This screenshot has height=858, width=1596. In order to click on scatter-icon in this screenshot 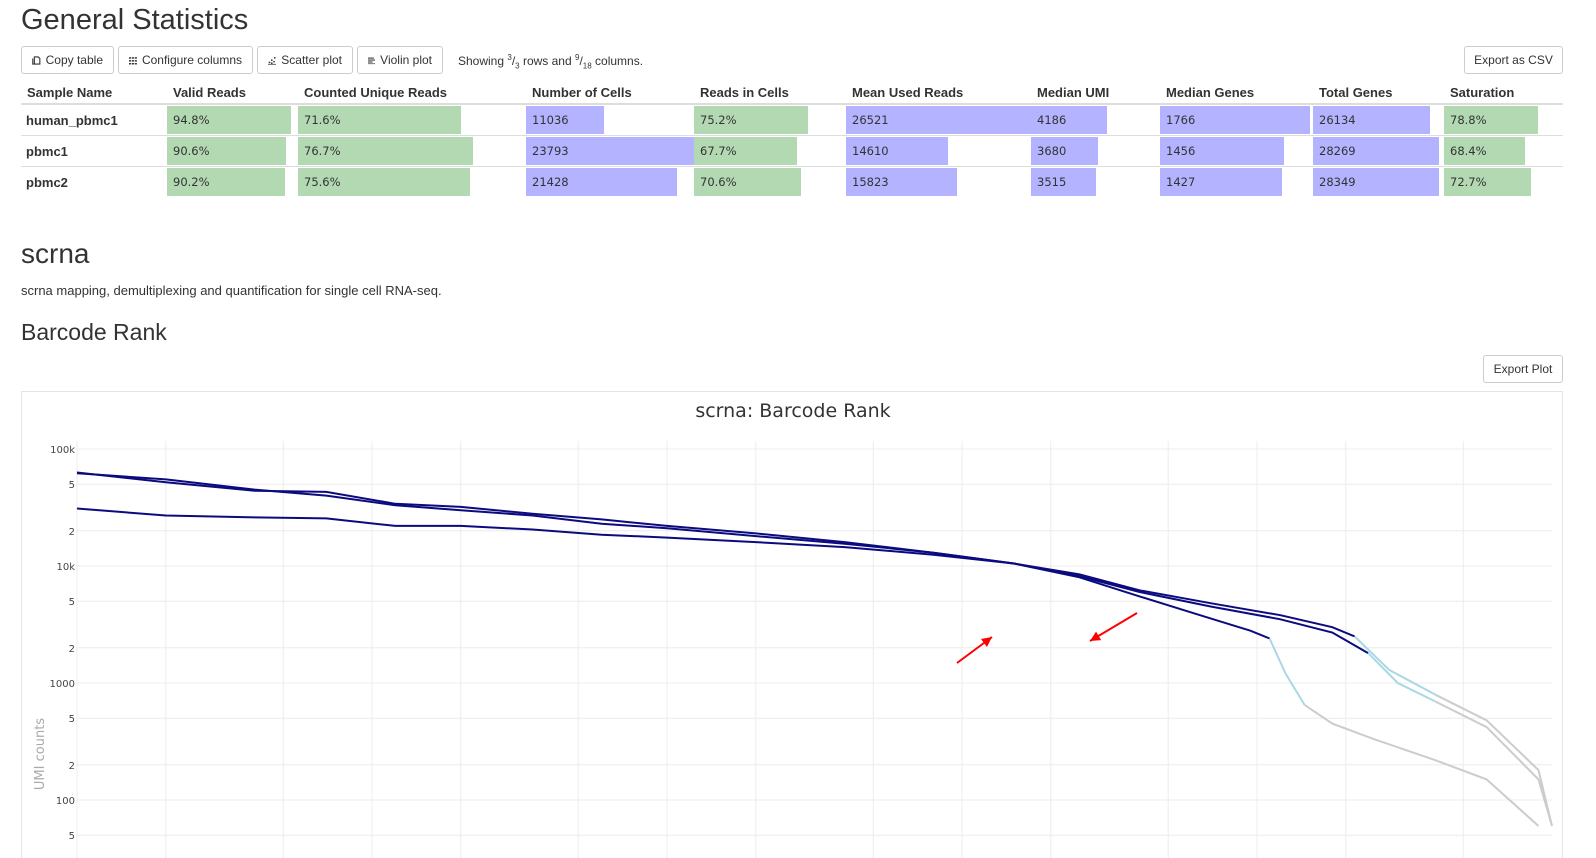, I will do `click(272, 60)`.